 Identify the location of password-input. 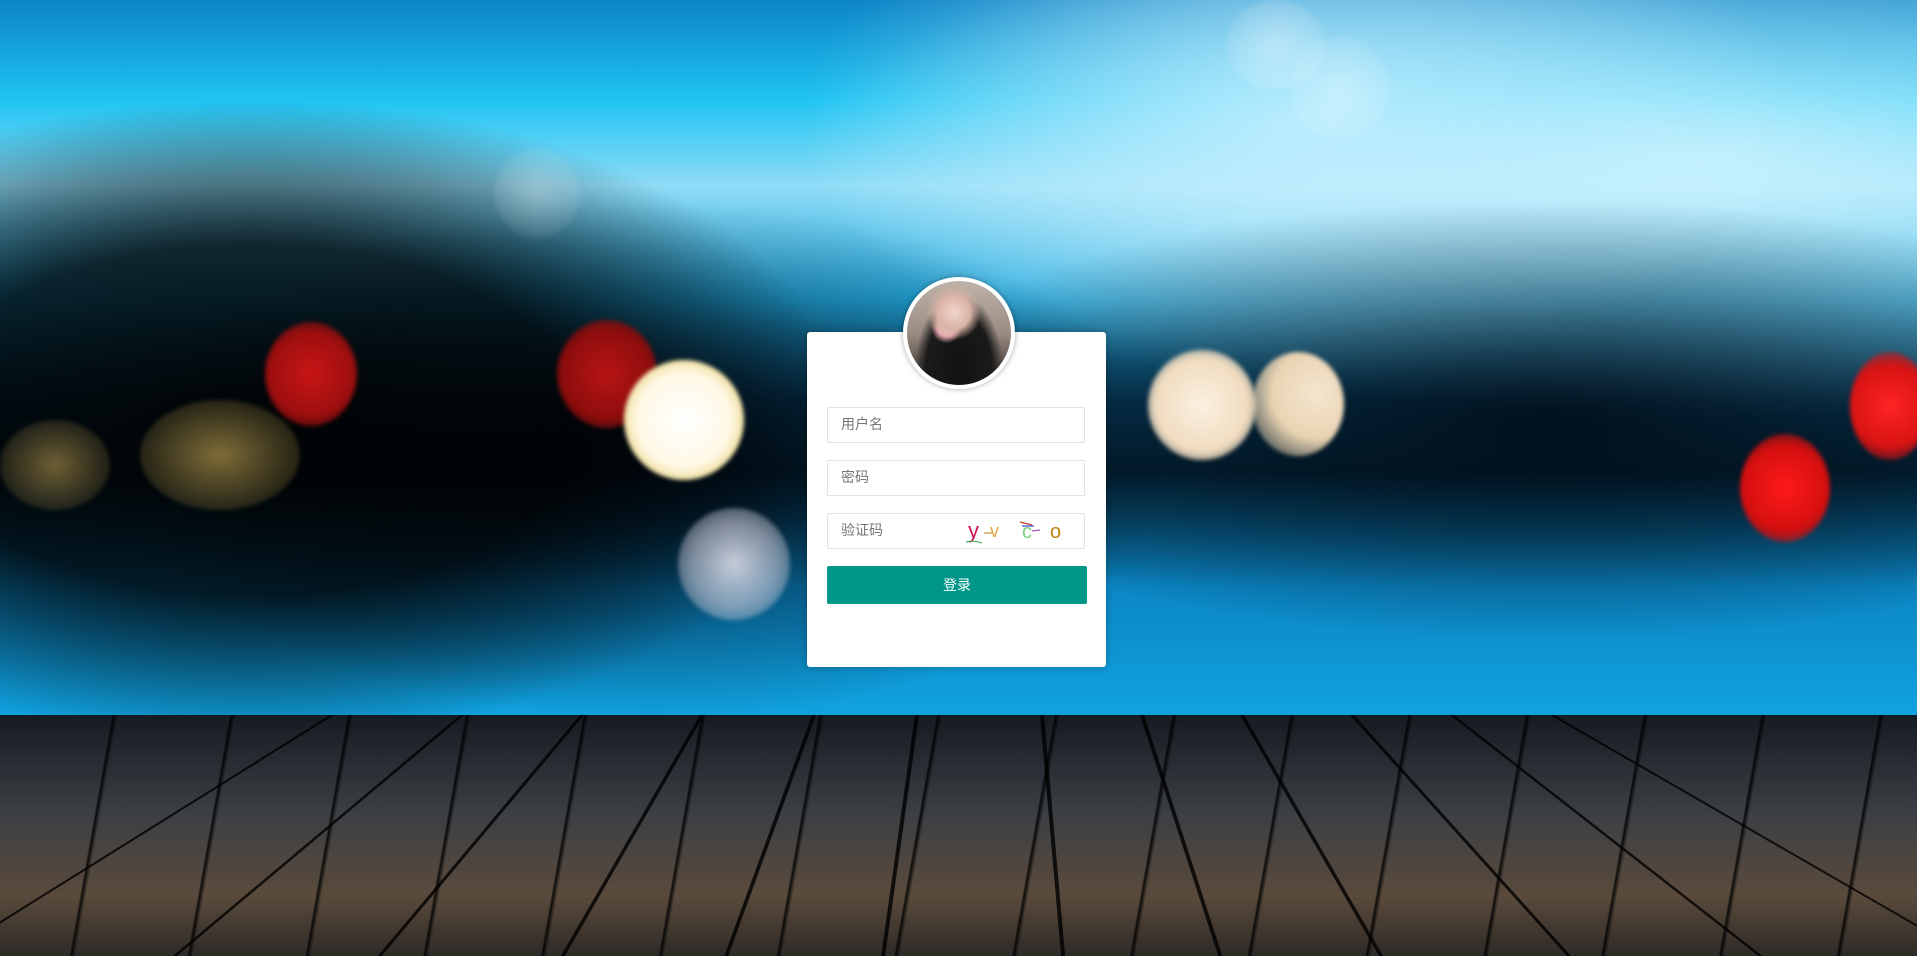
(956, 478).